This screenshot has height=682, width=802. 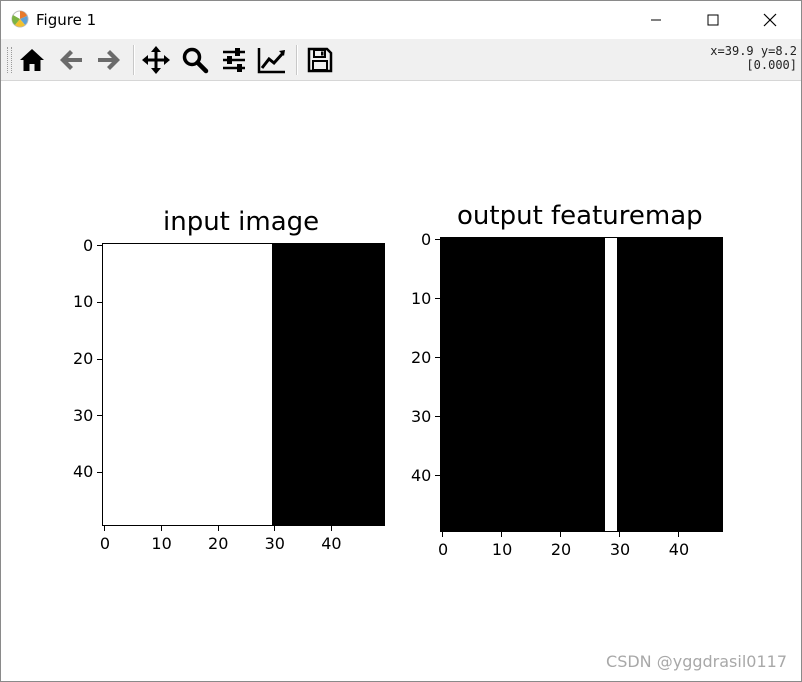 I want to click on minimize-icon, so click(x=656, y=19).